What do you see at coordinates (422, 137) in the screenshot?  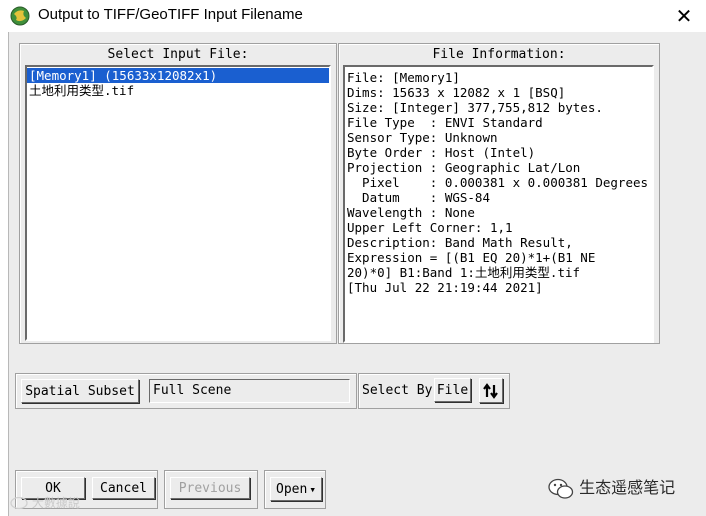 I see `info-line: Sensor Type: Unknown` at bounding box center [422, 137].